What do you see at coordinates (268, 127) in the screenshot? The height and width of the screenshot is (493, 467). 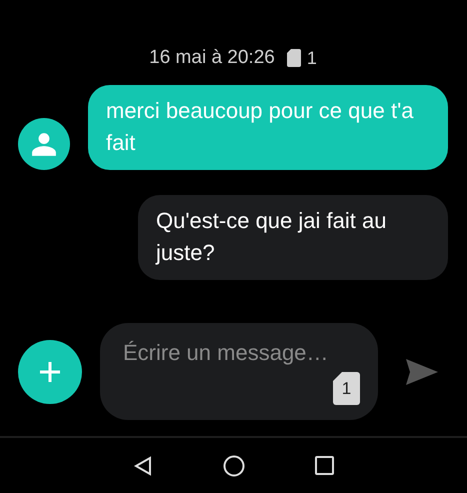 I see `received-message: merci beaucoup pour ce que t'a fait` at bounding box center [268, 127].